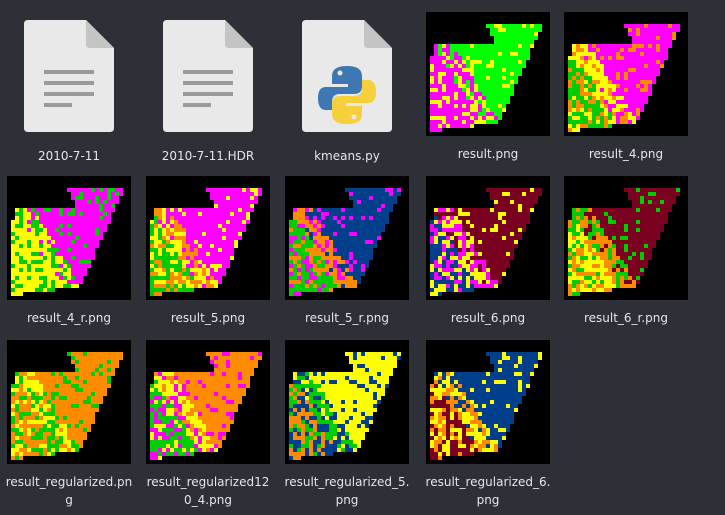 The height and width of the screenshot is (515, 725). Describe the element at coordinates (347, 76) in the screenshot. I see `python-file-icon` at that location.